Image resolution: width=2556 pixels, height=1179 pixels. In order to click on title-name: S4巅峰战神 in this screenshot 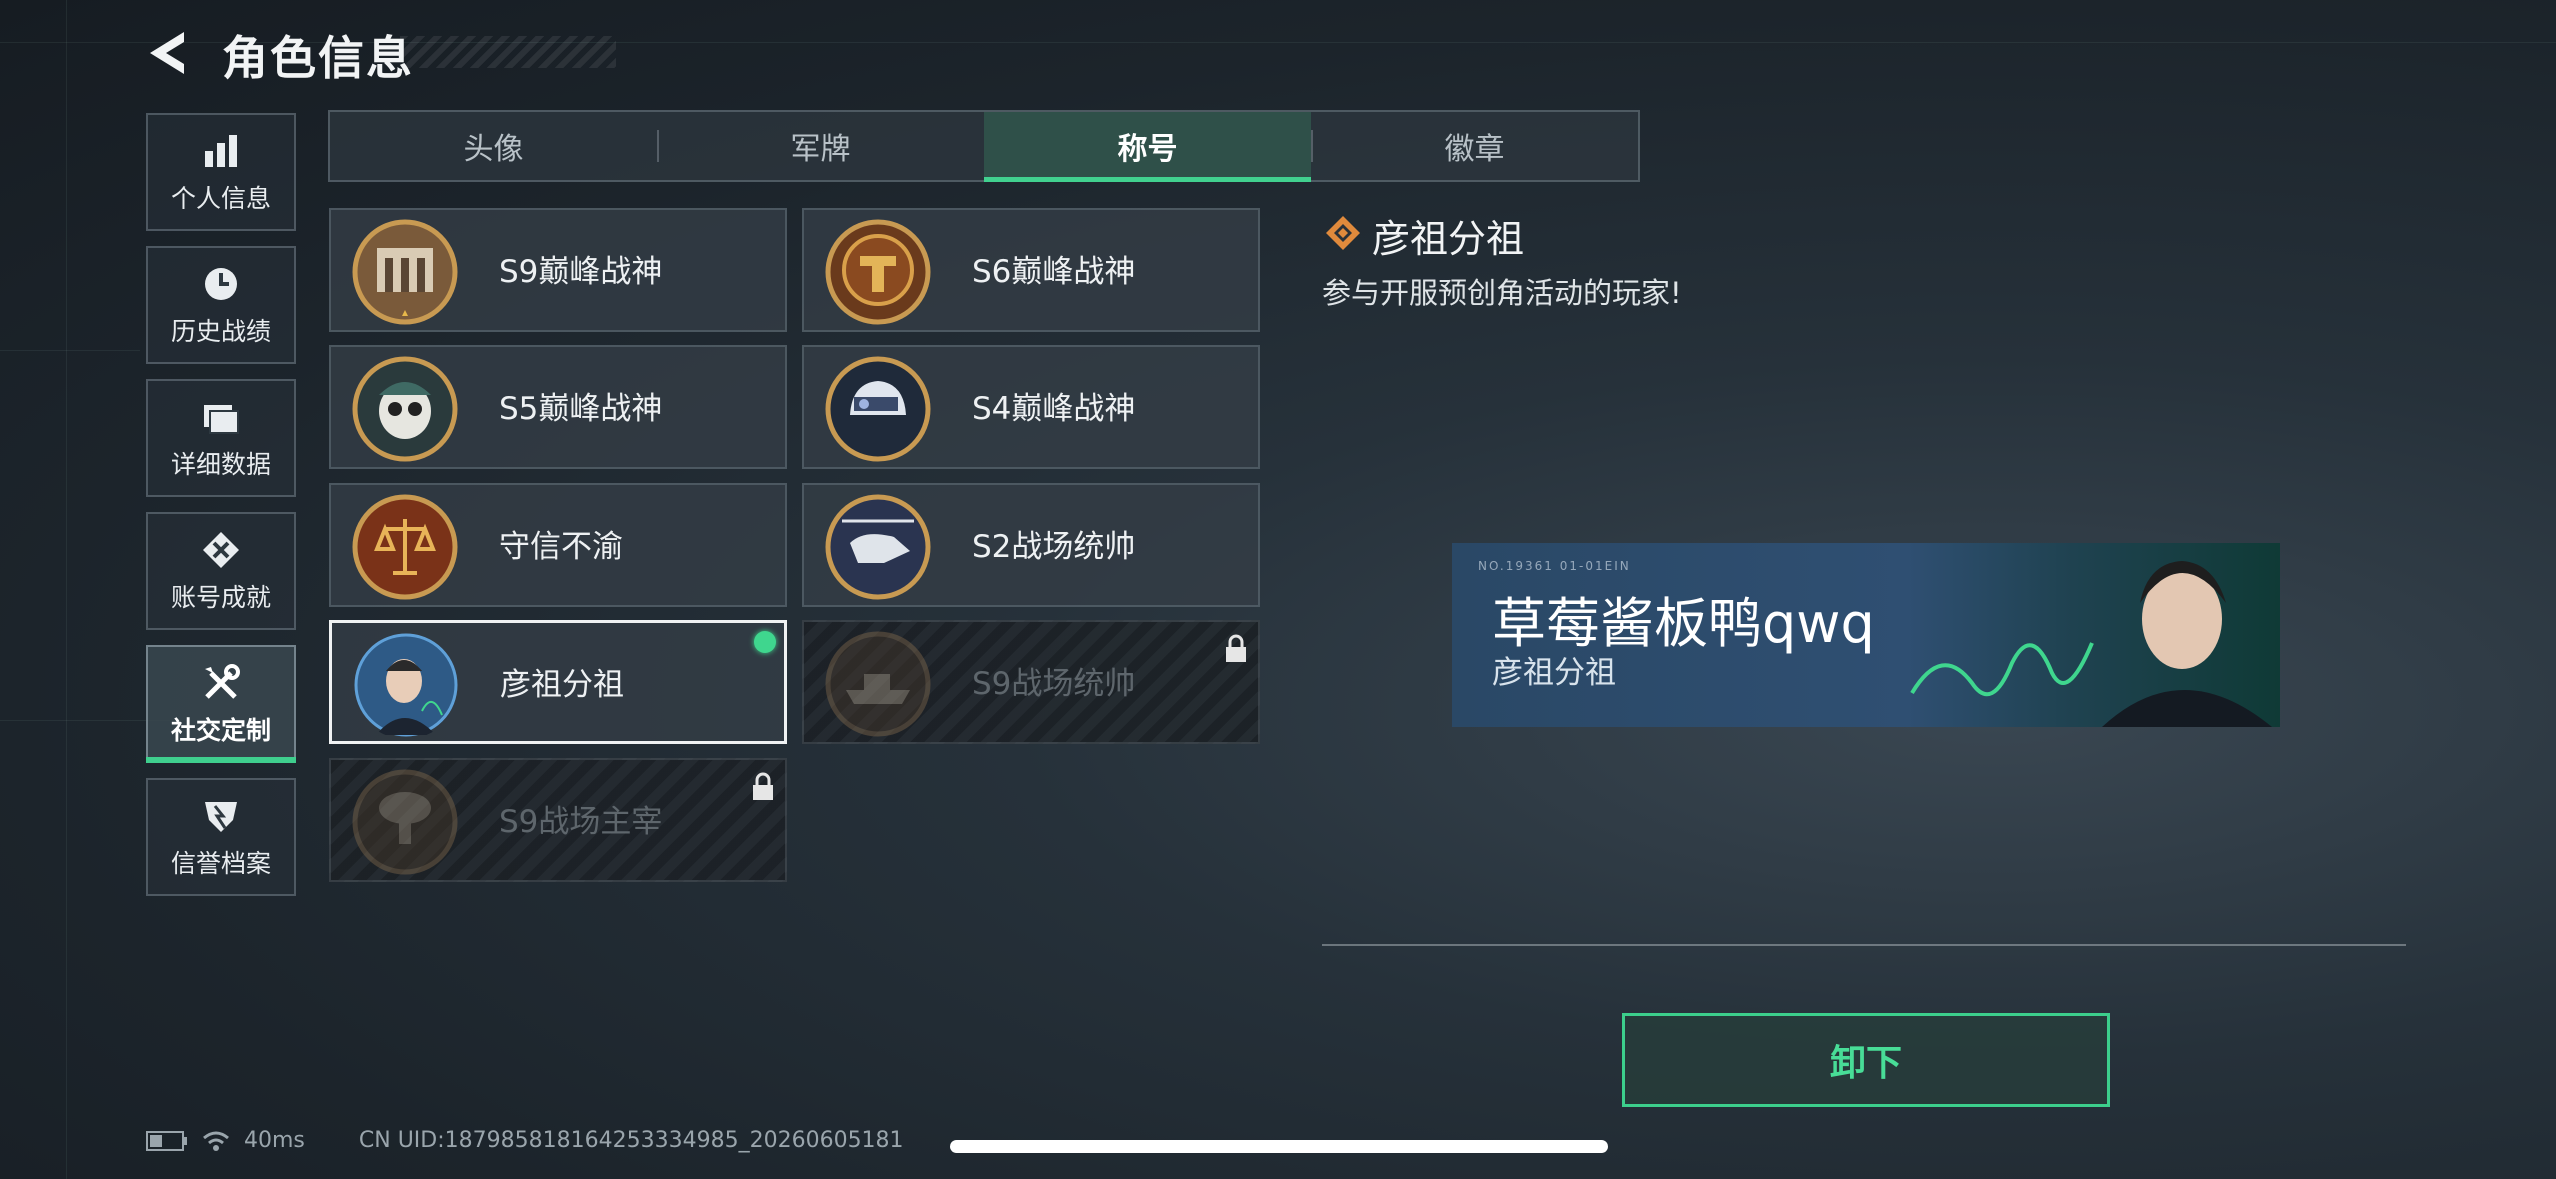, I will do `click(1054, 409)`.